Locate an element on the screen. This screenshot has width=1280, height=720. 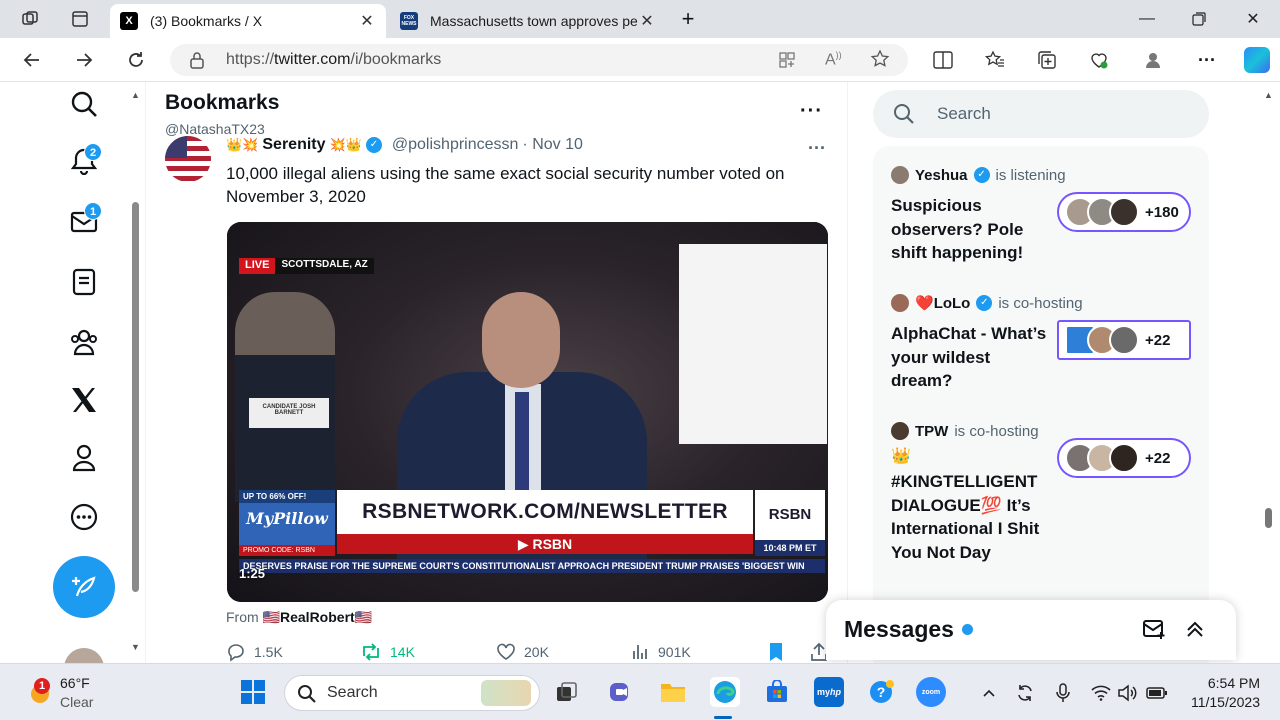
reply-count: 1.5K is located at coordinates (268, 652).